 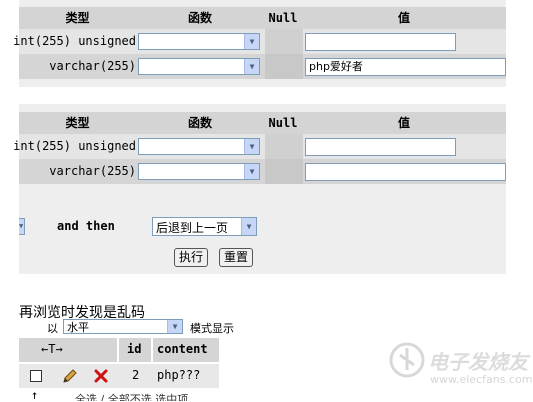 I want to click on column-id: id, so click(x=134, y=349).